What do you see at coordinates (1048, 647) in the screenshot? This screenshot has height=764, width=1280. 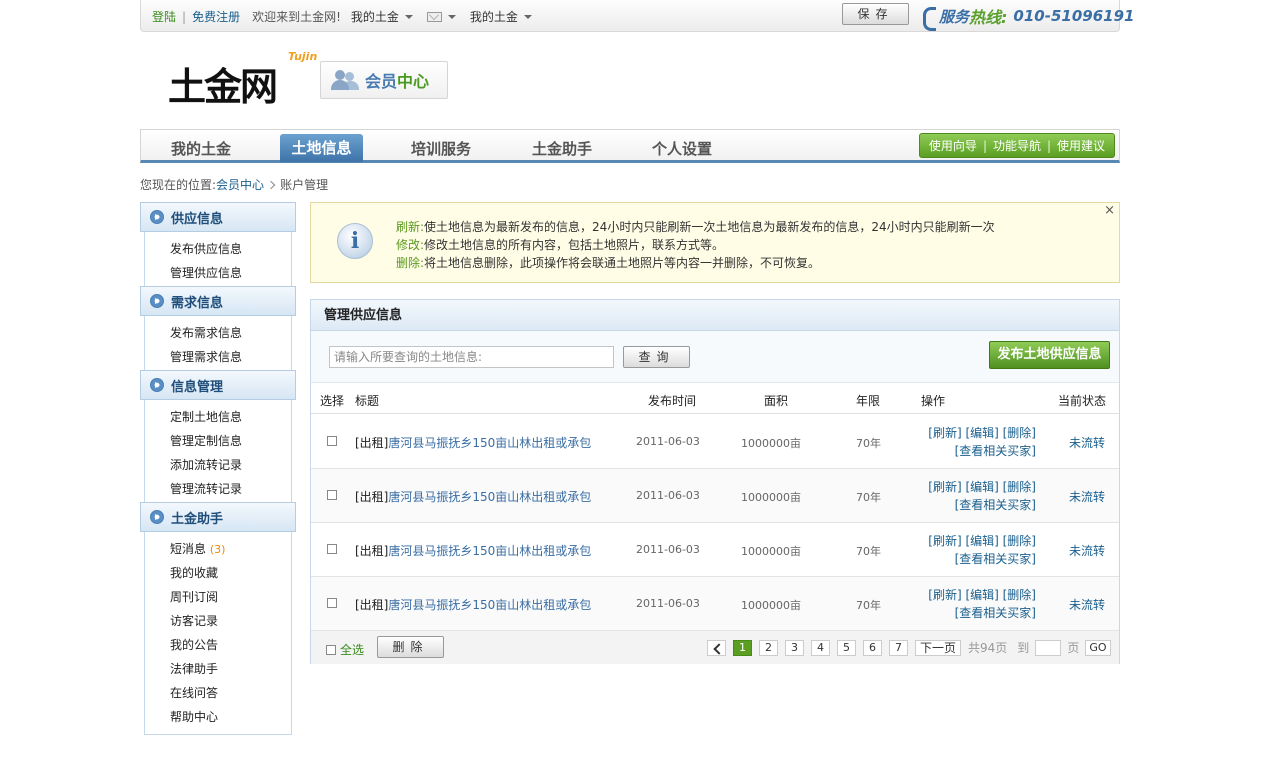 I see `goto-page-input` at bounding box center [1048, 647].